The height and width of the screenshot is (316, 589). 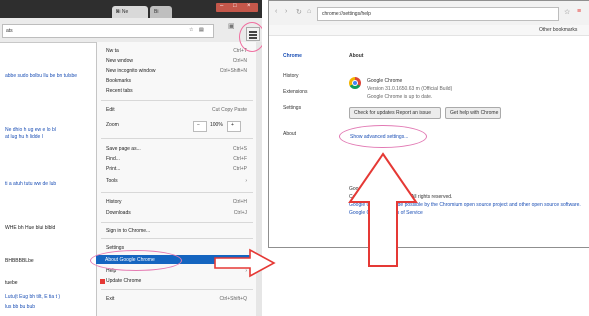 I want to click on zoom-level: 100%, so click(x=216, y=125).